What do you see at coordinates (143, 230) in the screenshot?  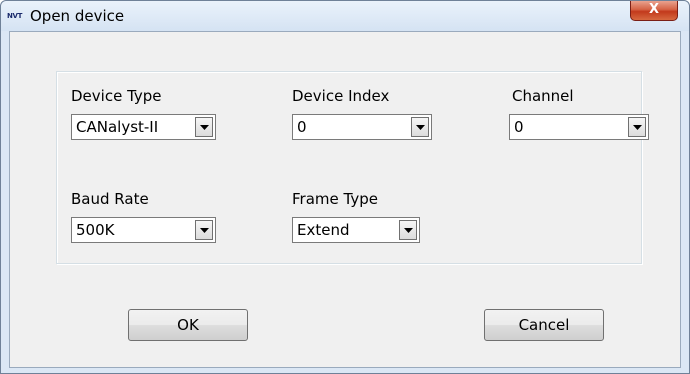 I see `baud-rate-select: 500K` at bounding box center [143, 230].